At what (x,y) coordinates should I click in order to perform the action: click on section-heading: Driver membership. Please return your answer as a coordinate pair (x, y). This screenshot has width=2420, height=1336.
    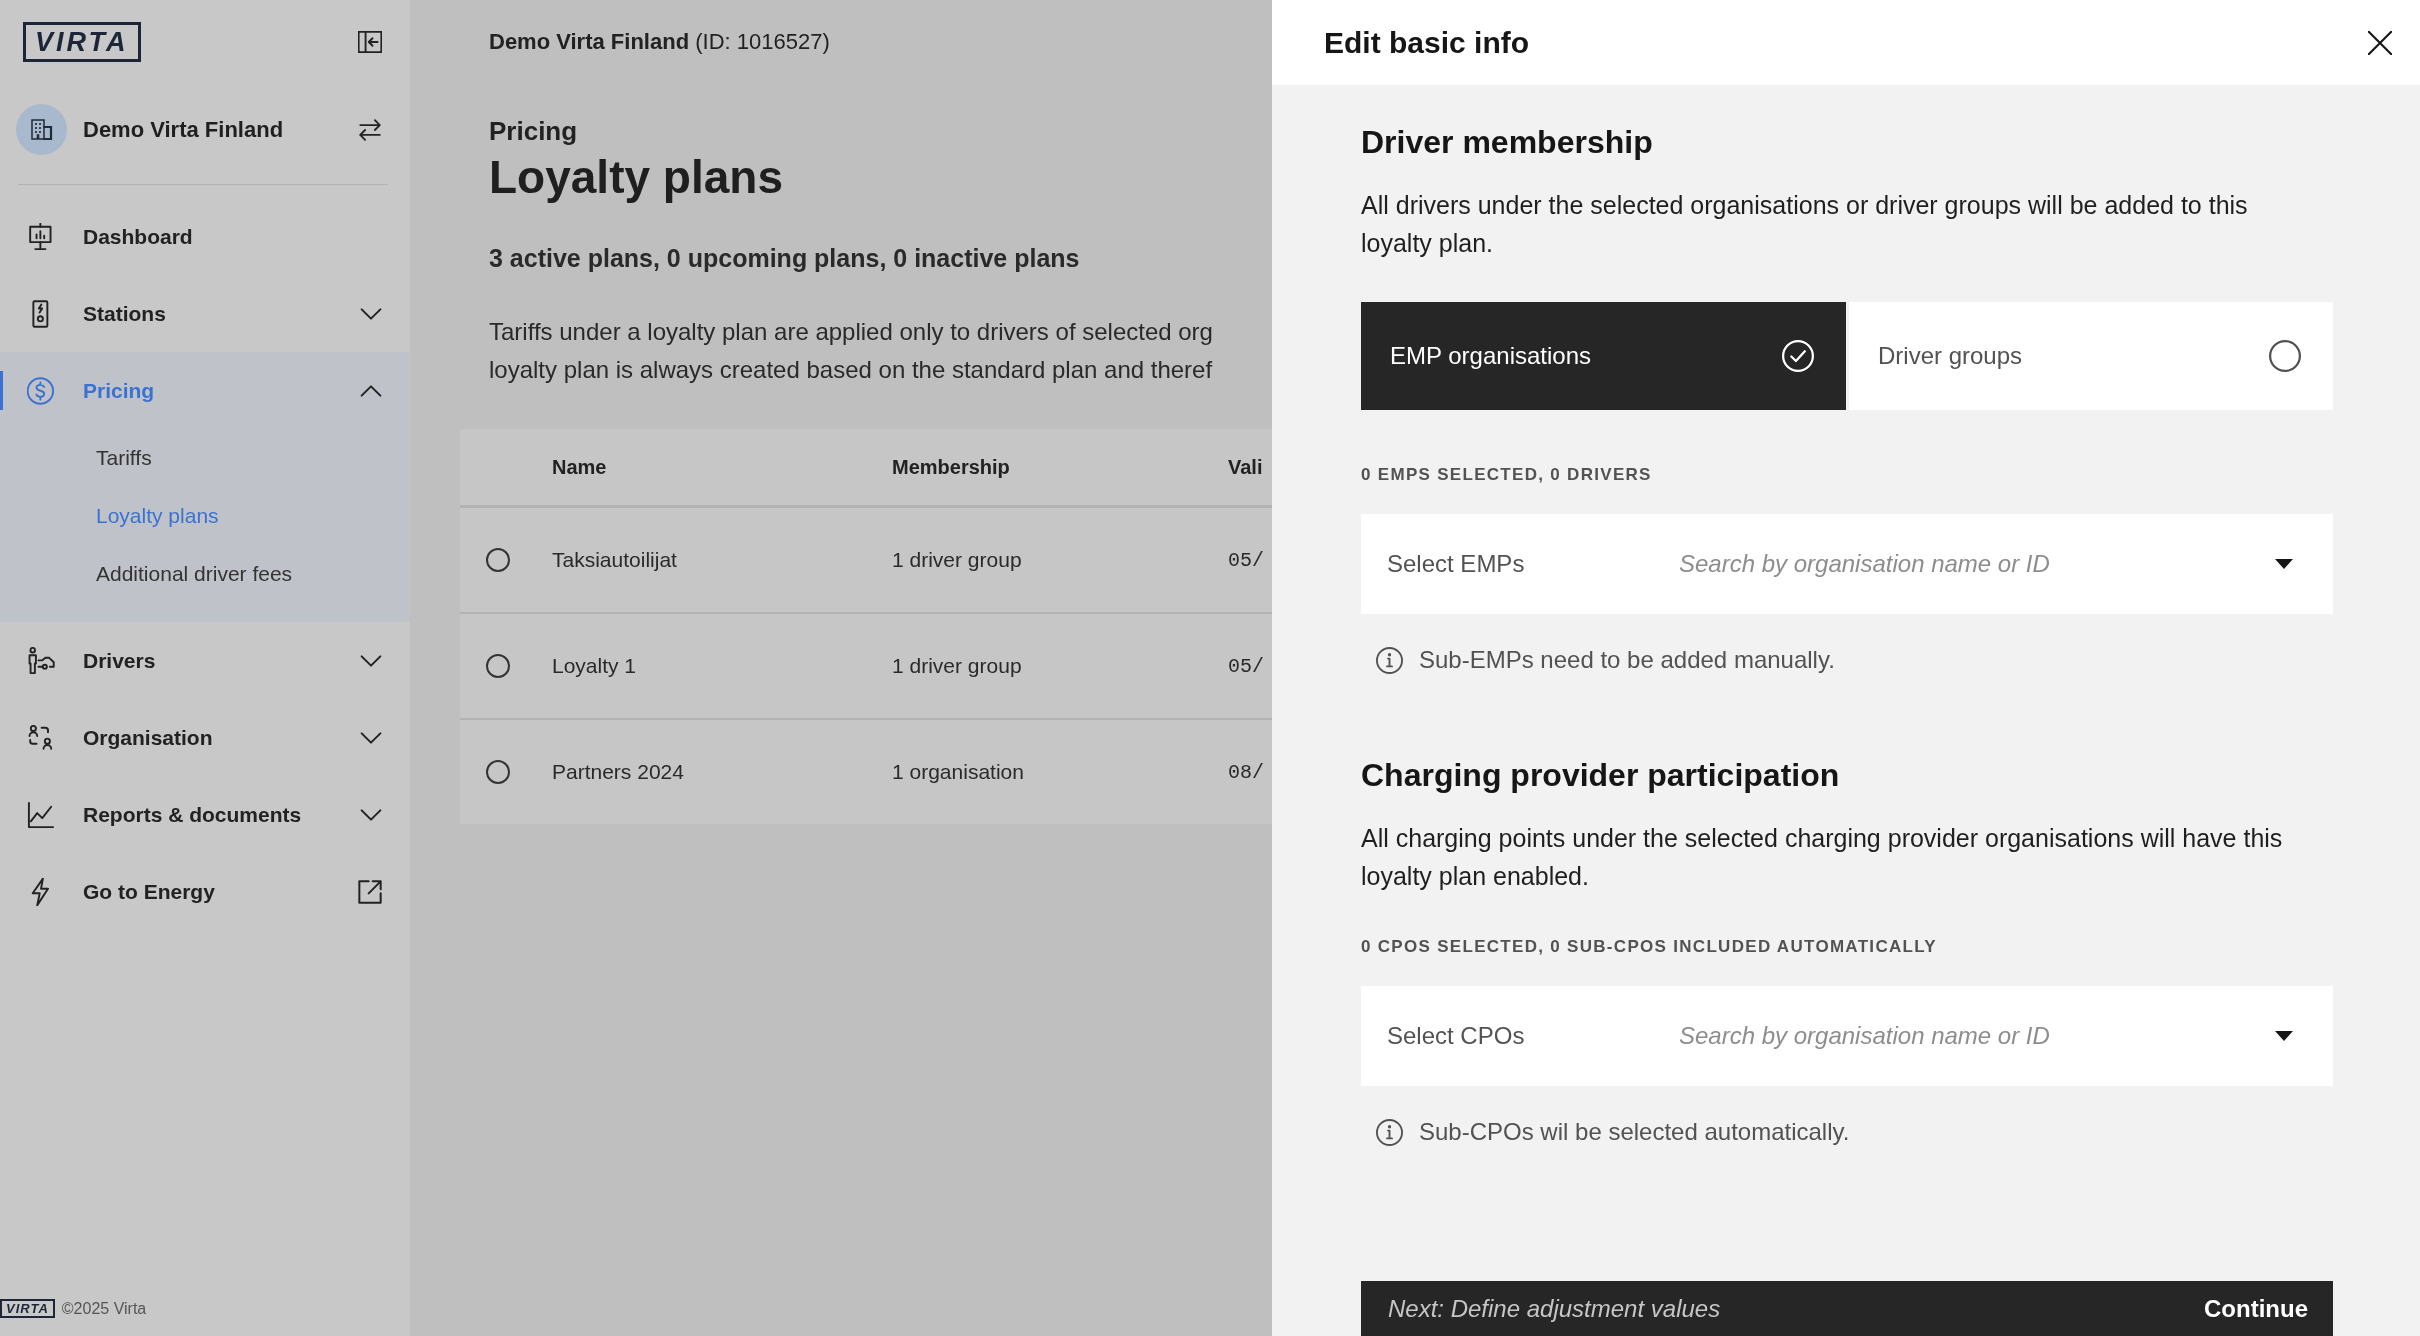
    Looking at the image, I should click on (1507, 142).